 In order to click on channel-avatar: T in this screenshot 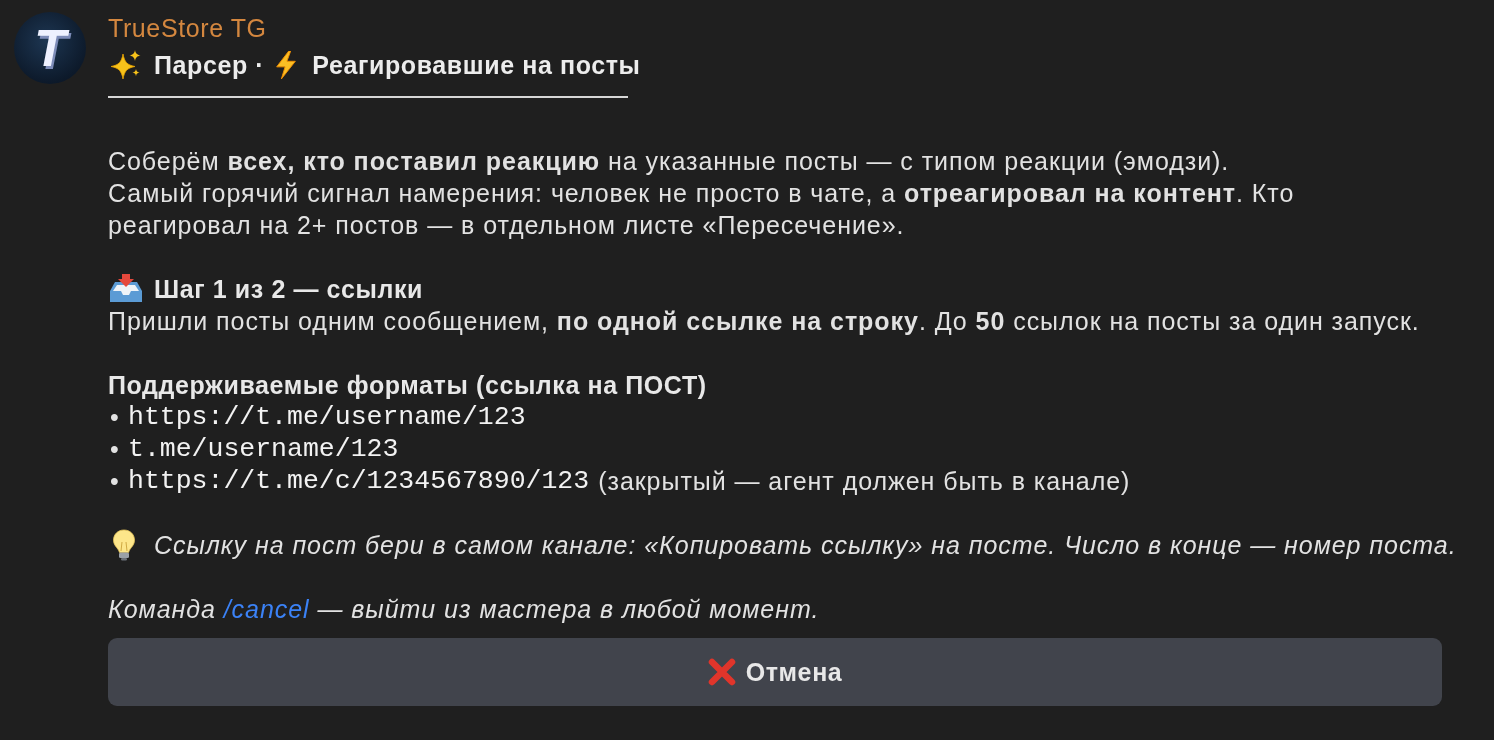, I will do `click(50, 48)`.